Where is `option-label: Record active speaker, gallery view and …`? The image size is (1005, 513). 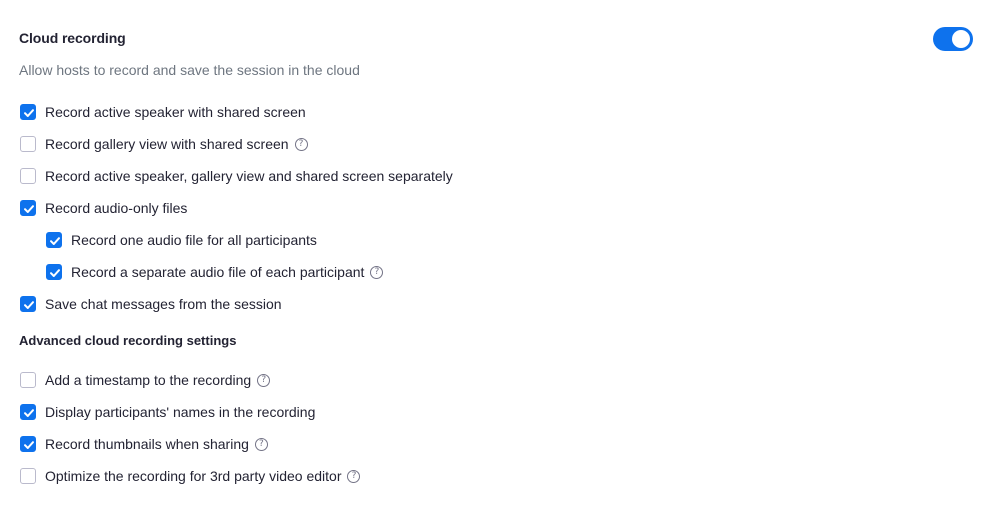
option-label: Record active speaker, gallery view and … is located at coordinates (249, 176).